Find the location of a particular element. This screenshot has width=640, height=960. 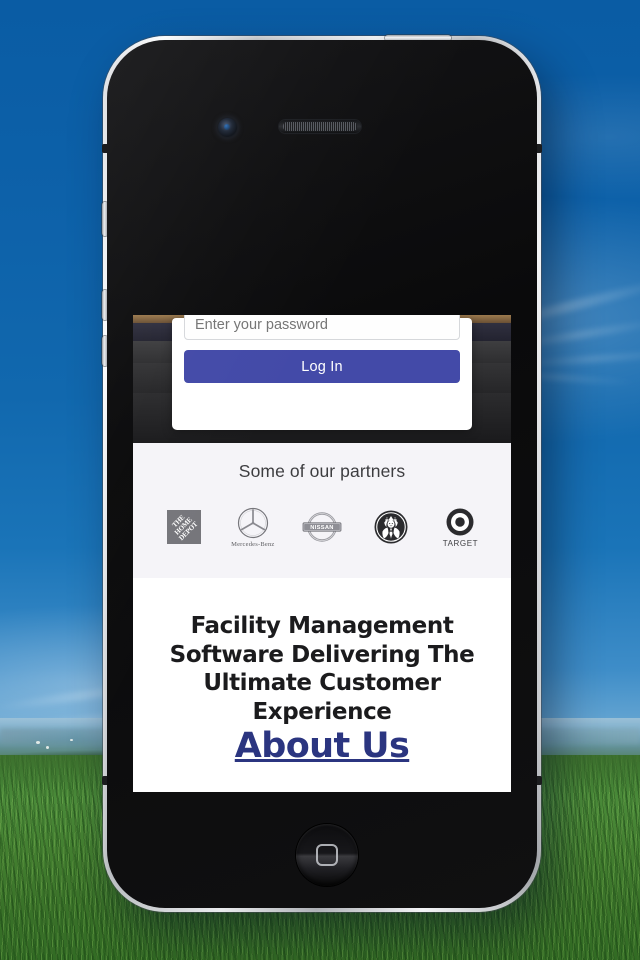

partner-logo-cell: TARGET is located at coordinates (460, 527).